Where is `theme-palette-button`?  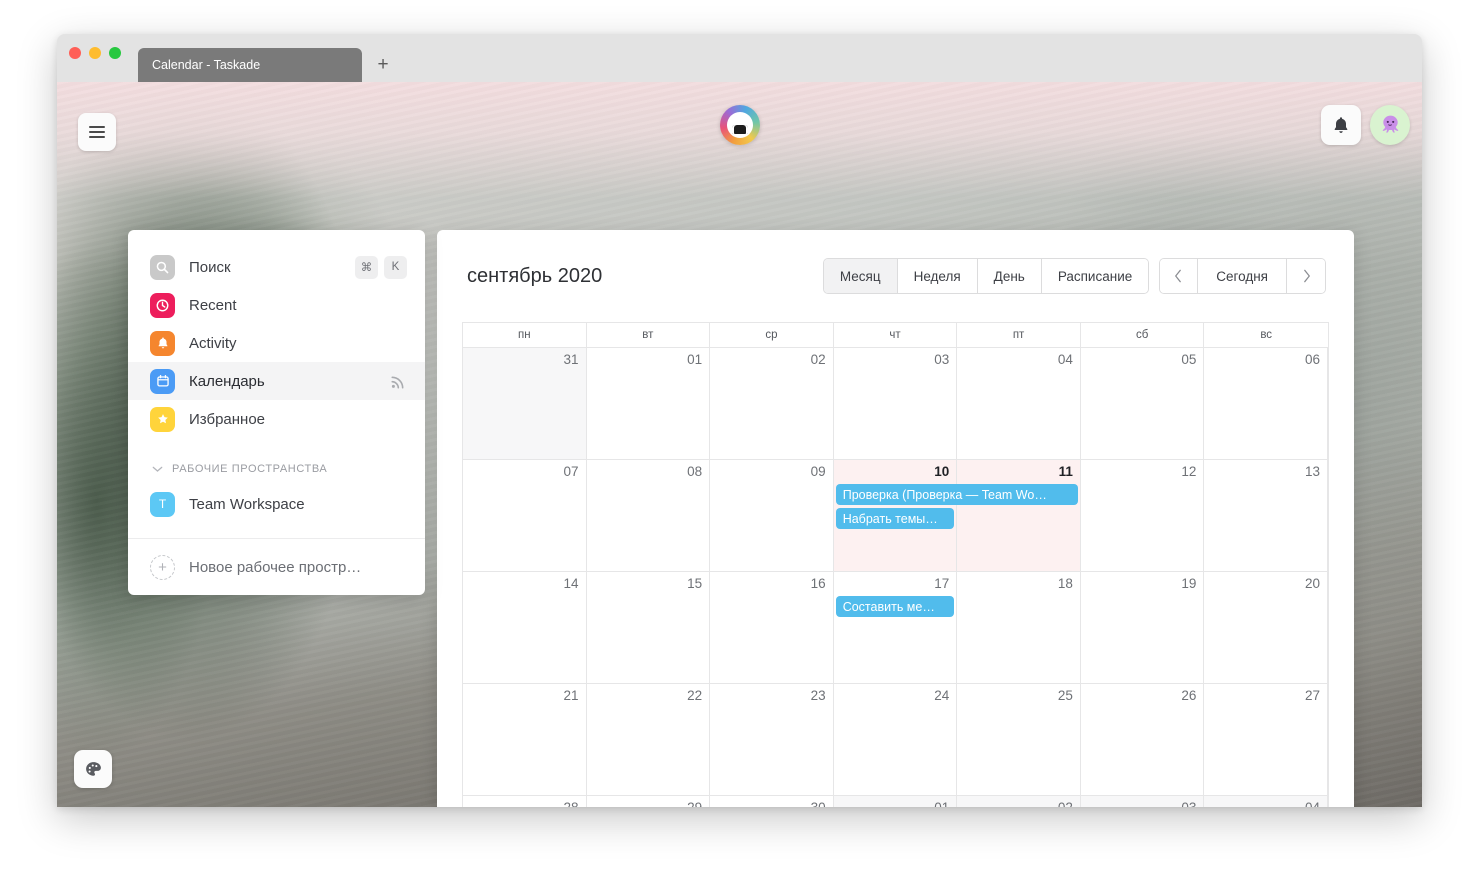
theme-palette-button is located at coordinates (93, 769).